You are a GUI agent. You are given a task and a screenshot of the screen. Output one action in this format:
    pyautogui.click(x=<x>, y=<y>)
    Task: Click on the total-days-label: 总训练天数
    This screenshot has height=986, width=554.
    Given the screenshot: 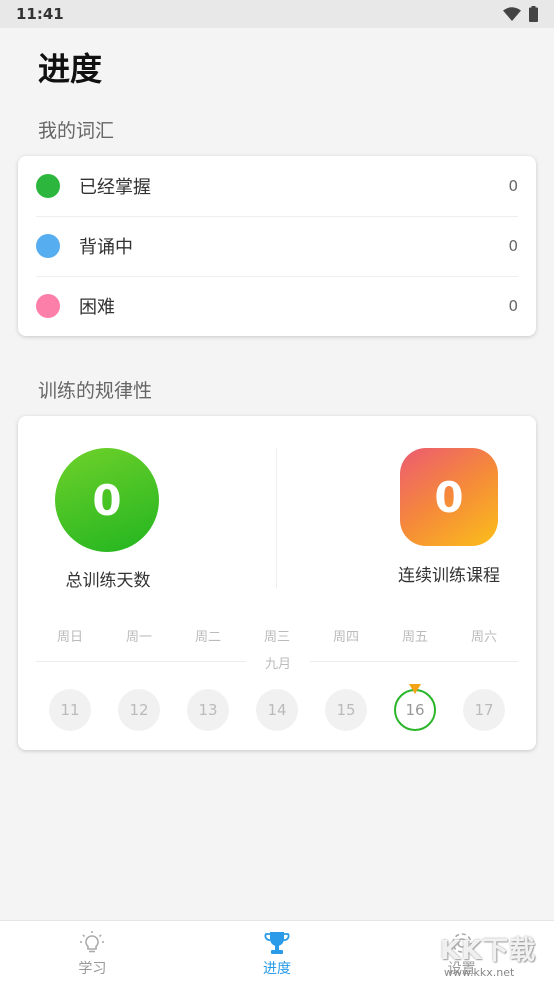 What is the action you would take?
    pyautogui.click(x=108, y=581)
    